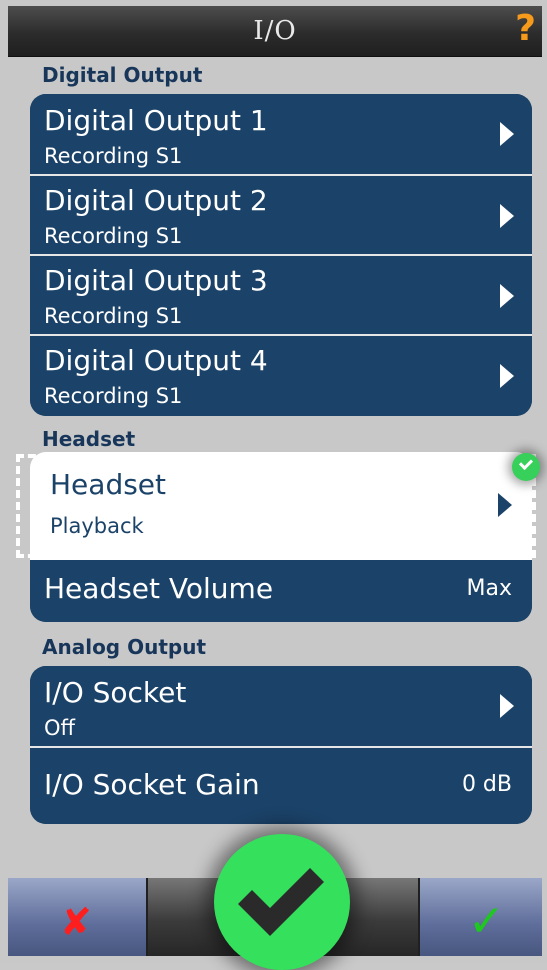  Describe the element at coordinates (59, 728) in the screenshot. I see `row-value: Off` at that location.